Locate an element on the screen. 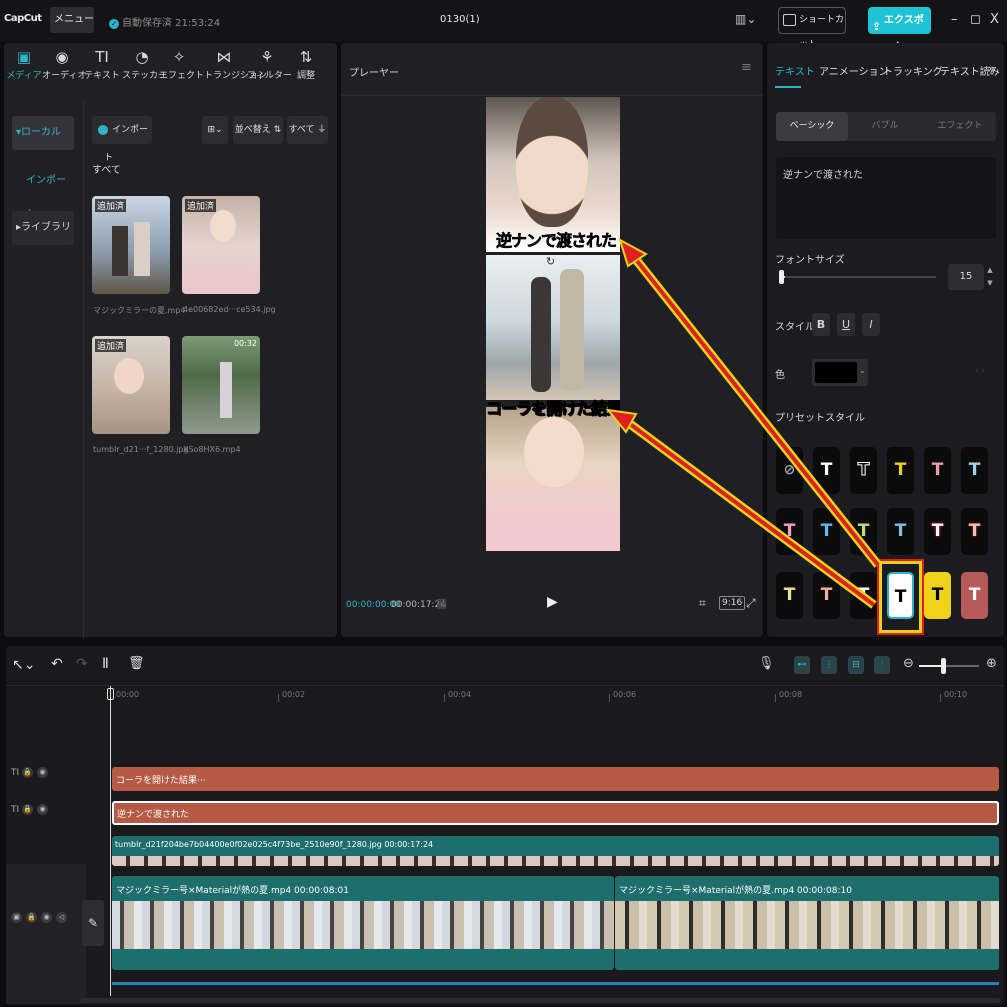 Image resolution: width=1007 pixels, height=1007 pixels. cover-icon: ▣ is located at coordinates (16, 917).